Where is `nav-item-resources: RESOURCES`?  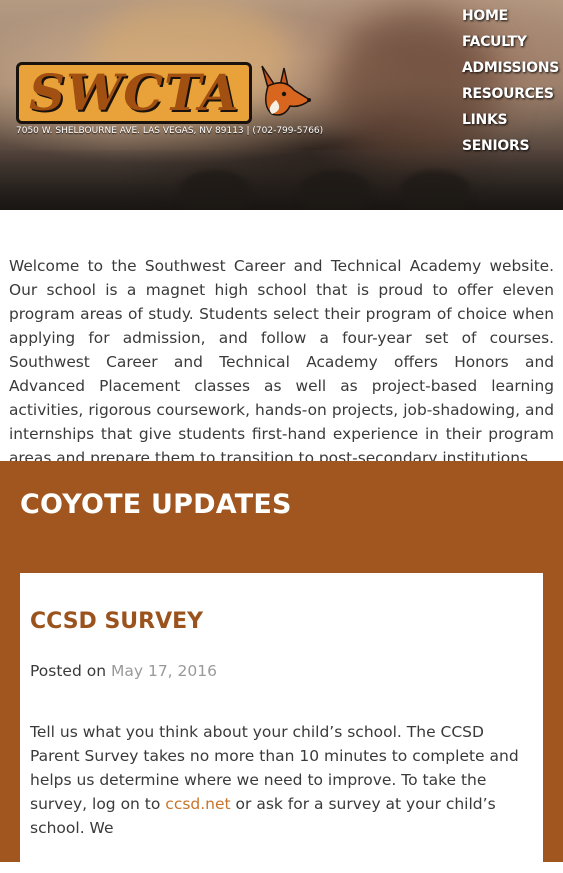 nav-item-resources: RESOURCES is located at coordinates (510, 97).